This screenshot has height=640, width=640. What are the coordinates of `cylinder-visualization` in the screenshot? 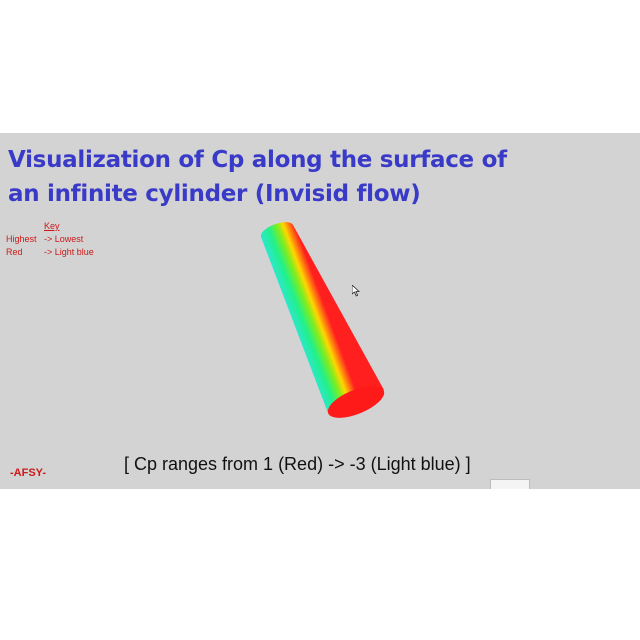 It's located at (322, 320).